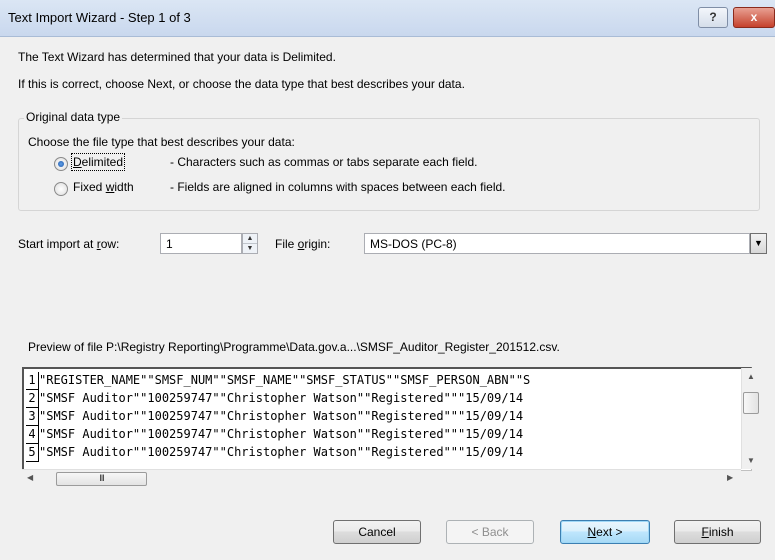 The height and width of the screenshot is (560, 775). What do you see at coordinates (98, 162) in the screenshot?
I see `delimited-label: Delimited` at bounding box center [98, 162].